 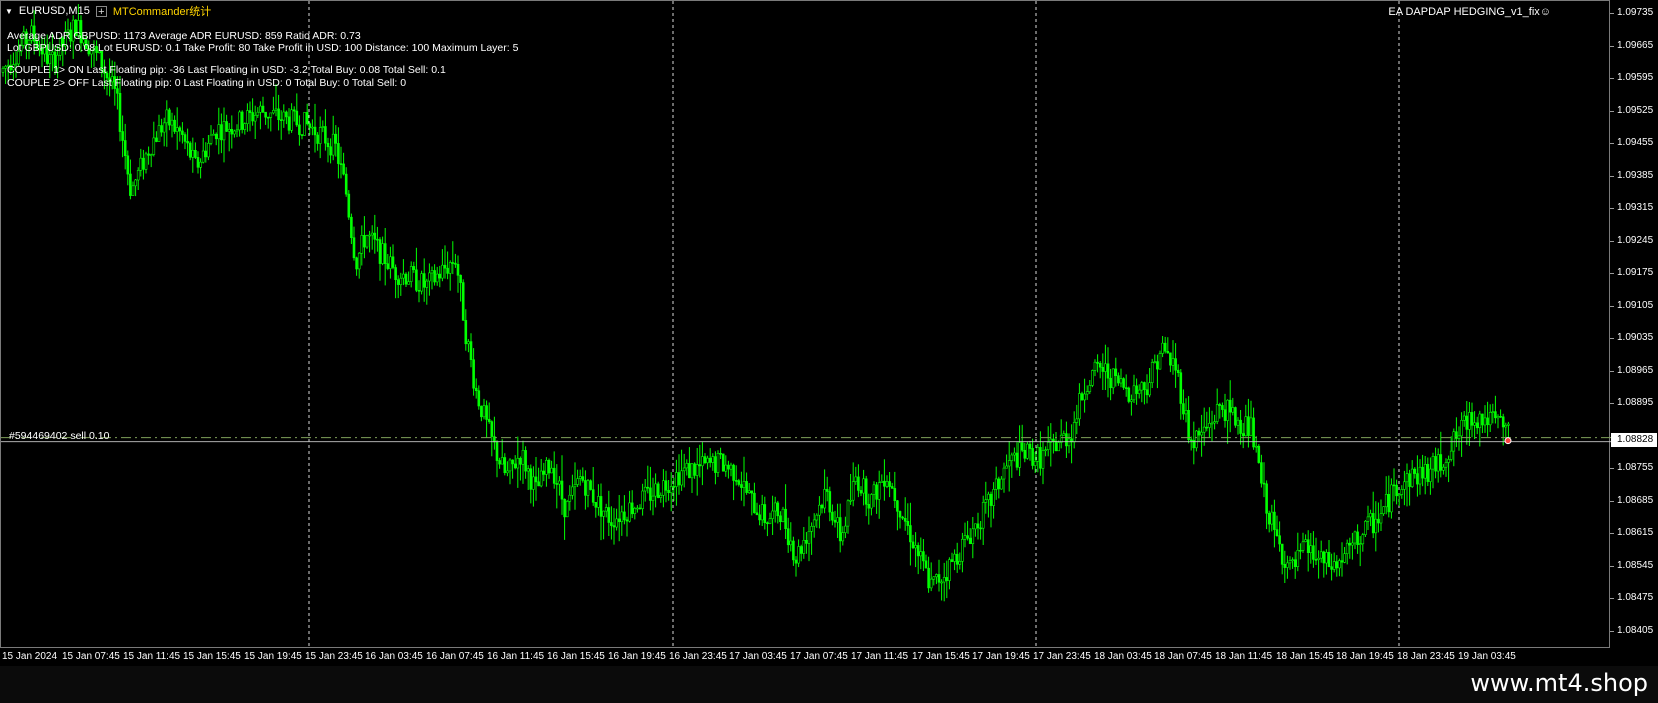 What do you see at coordinates (455, 656) in the screenshot?
I see `time-label: 16 Jan 07:45` at bounding box center [455, 656].